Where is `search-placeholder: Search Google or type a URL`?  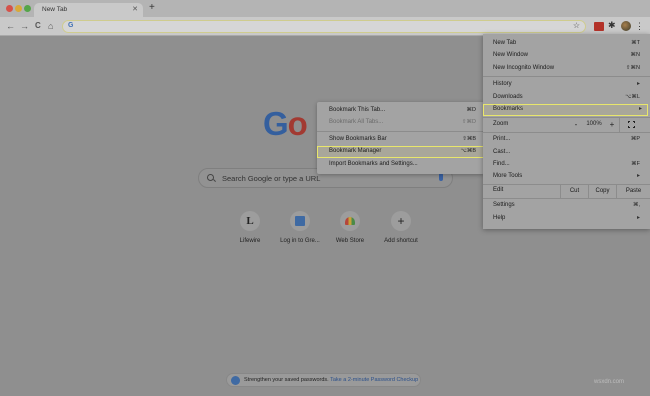 search-placeholder: Search Google or type a URL is located at coordinates (271, 178).